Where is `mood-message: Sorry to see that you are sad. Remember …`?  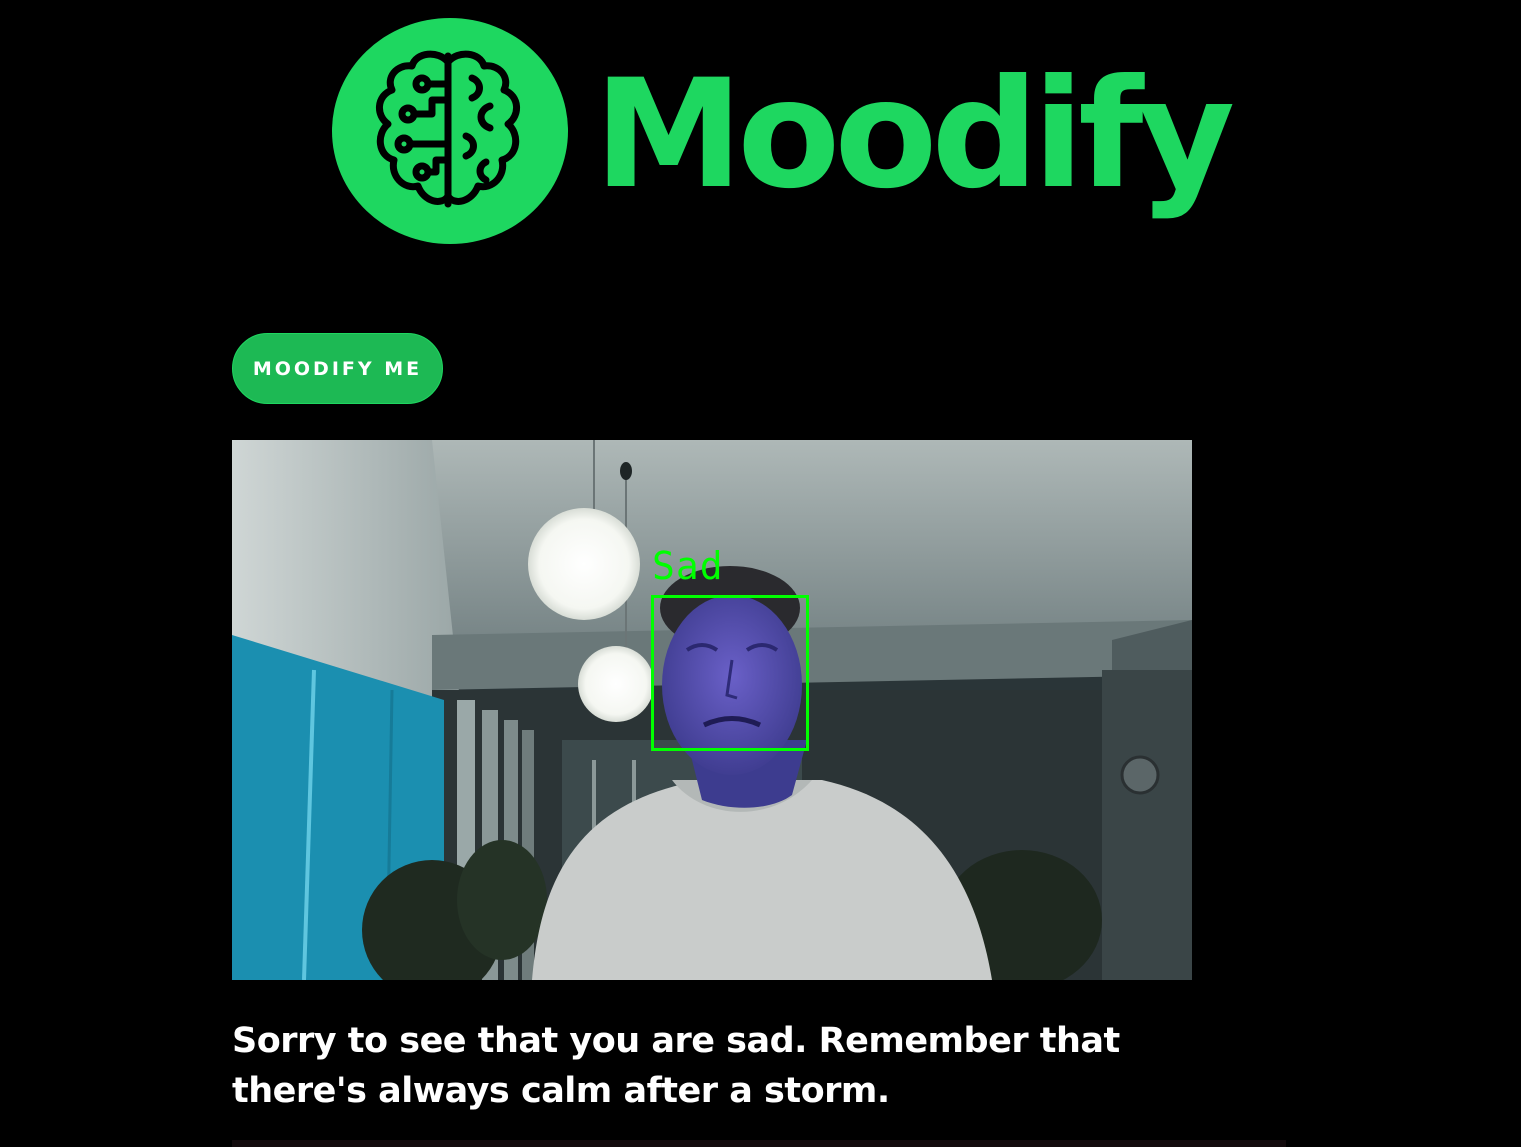
mood-message: Sorry to see that you are sad. Remember … is located at coordinates (676, 1066).